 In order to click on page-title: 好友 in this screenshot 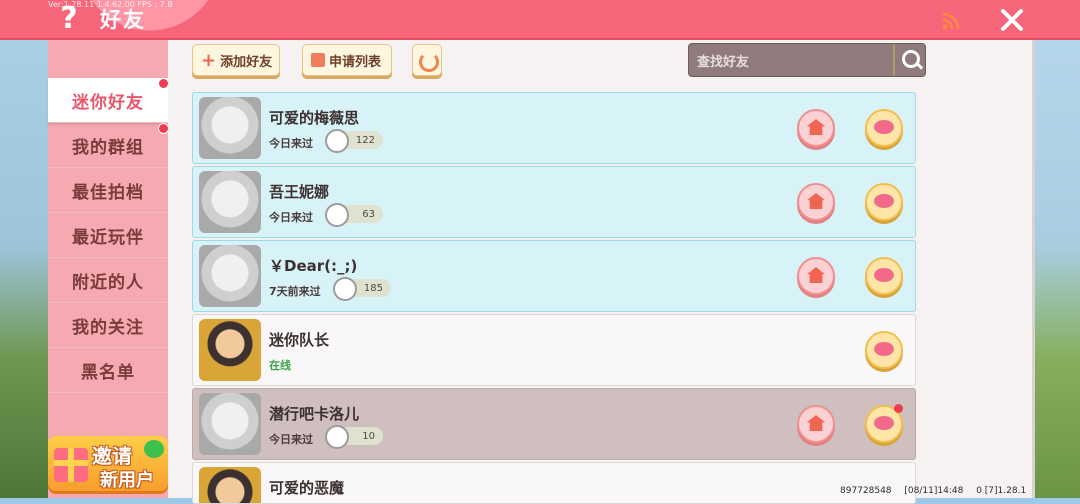, I will do `click(123, 20)`.